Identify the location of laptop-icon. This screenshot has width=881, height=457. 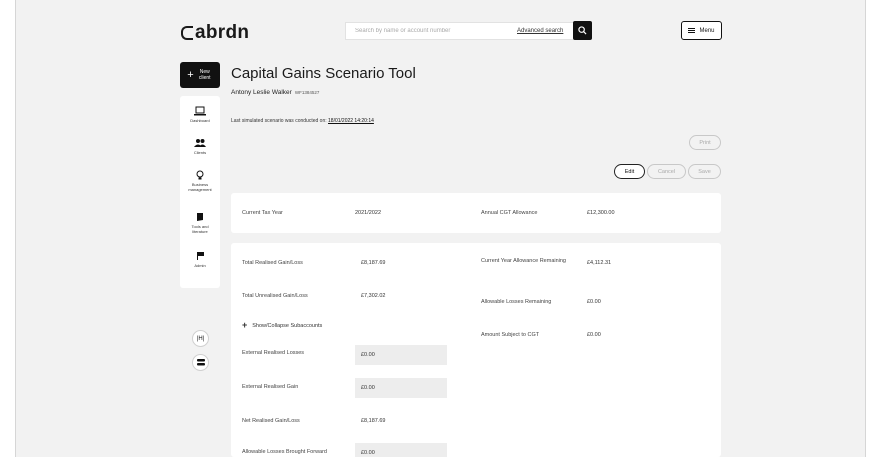
(200, 111).